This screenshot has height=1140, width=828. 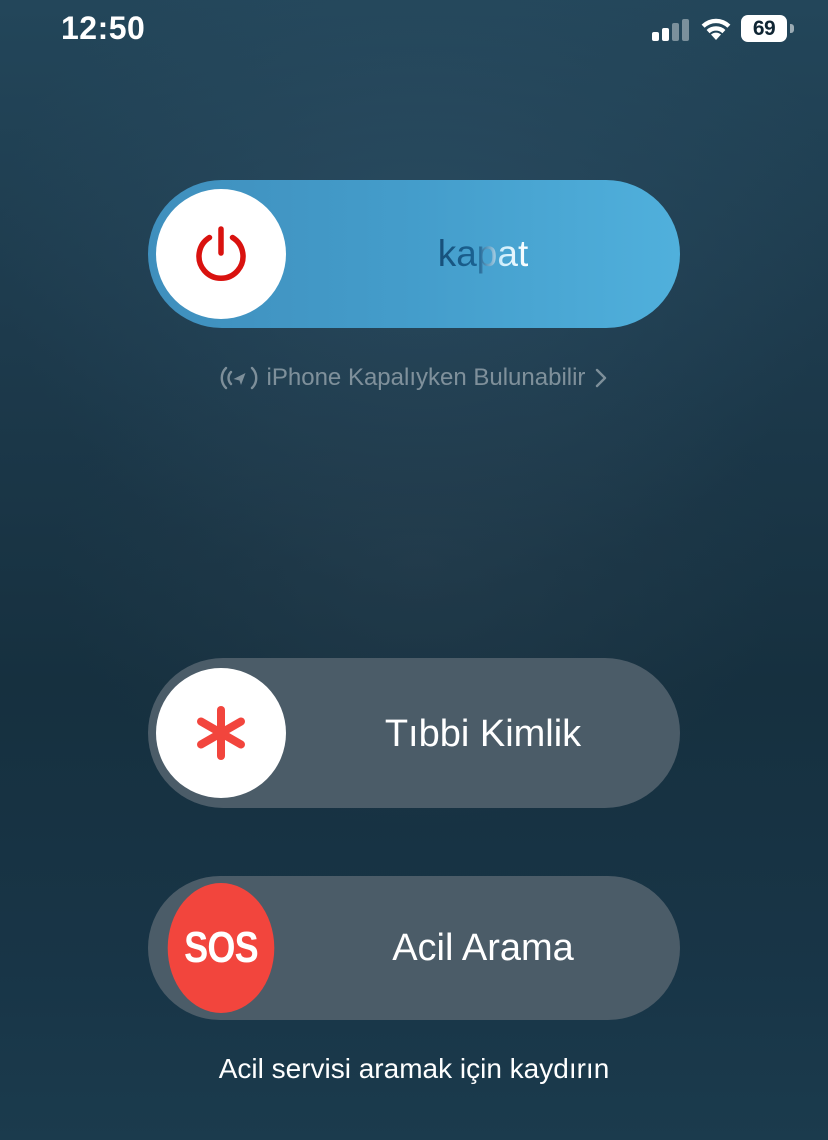 I want to click on battery-icon: 69, so click(x=767, y=28).